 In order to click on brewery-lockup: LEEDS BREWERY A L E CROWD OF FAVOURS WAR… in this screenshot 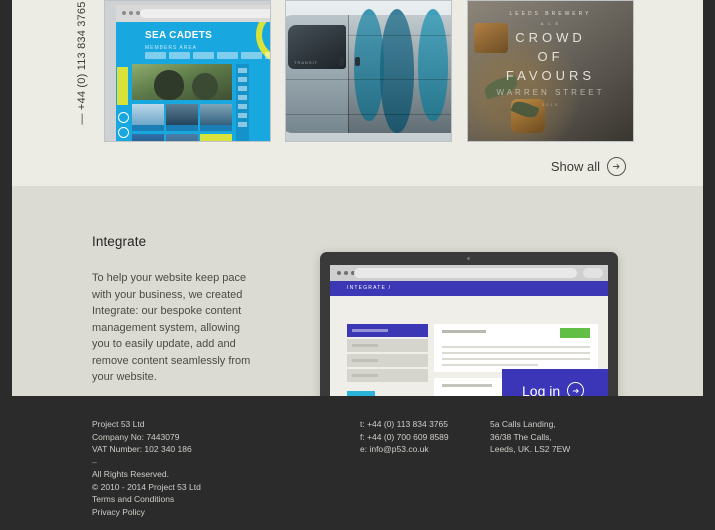, I will do `click(550, 59)`.